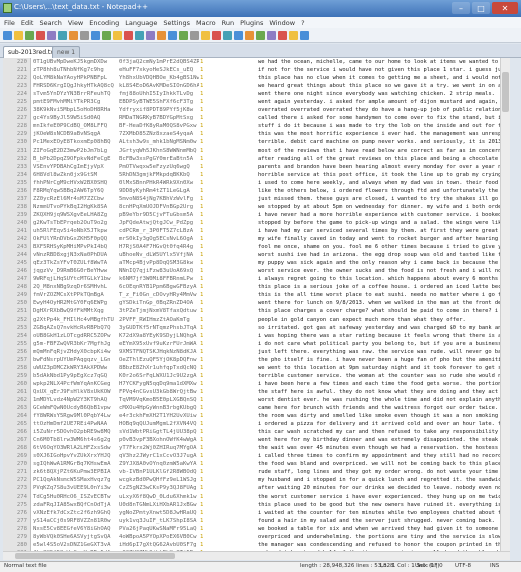 The width and height of the screenshot is (521, 572). Describe the element at coordinates (505, 8) in the screenshot. I see `close-icon: ✕` at that location.